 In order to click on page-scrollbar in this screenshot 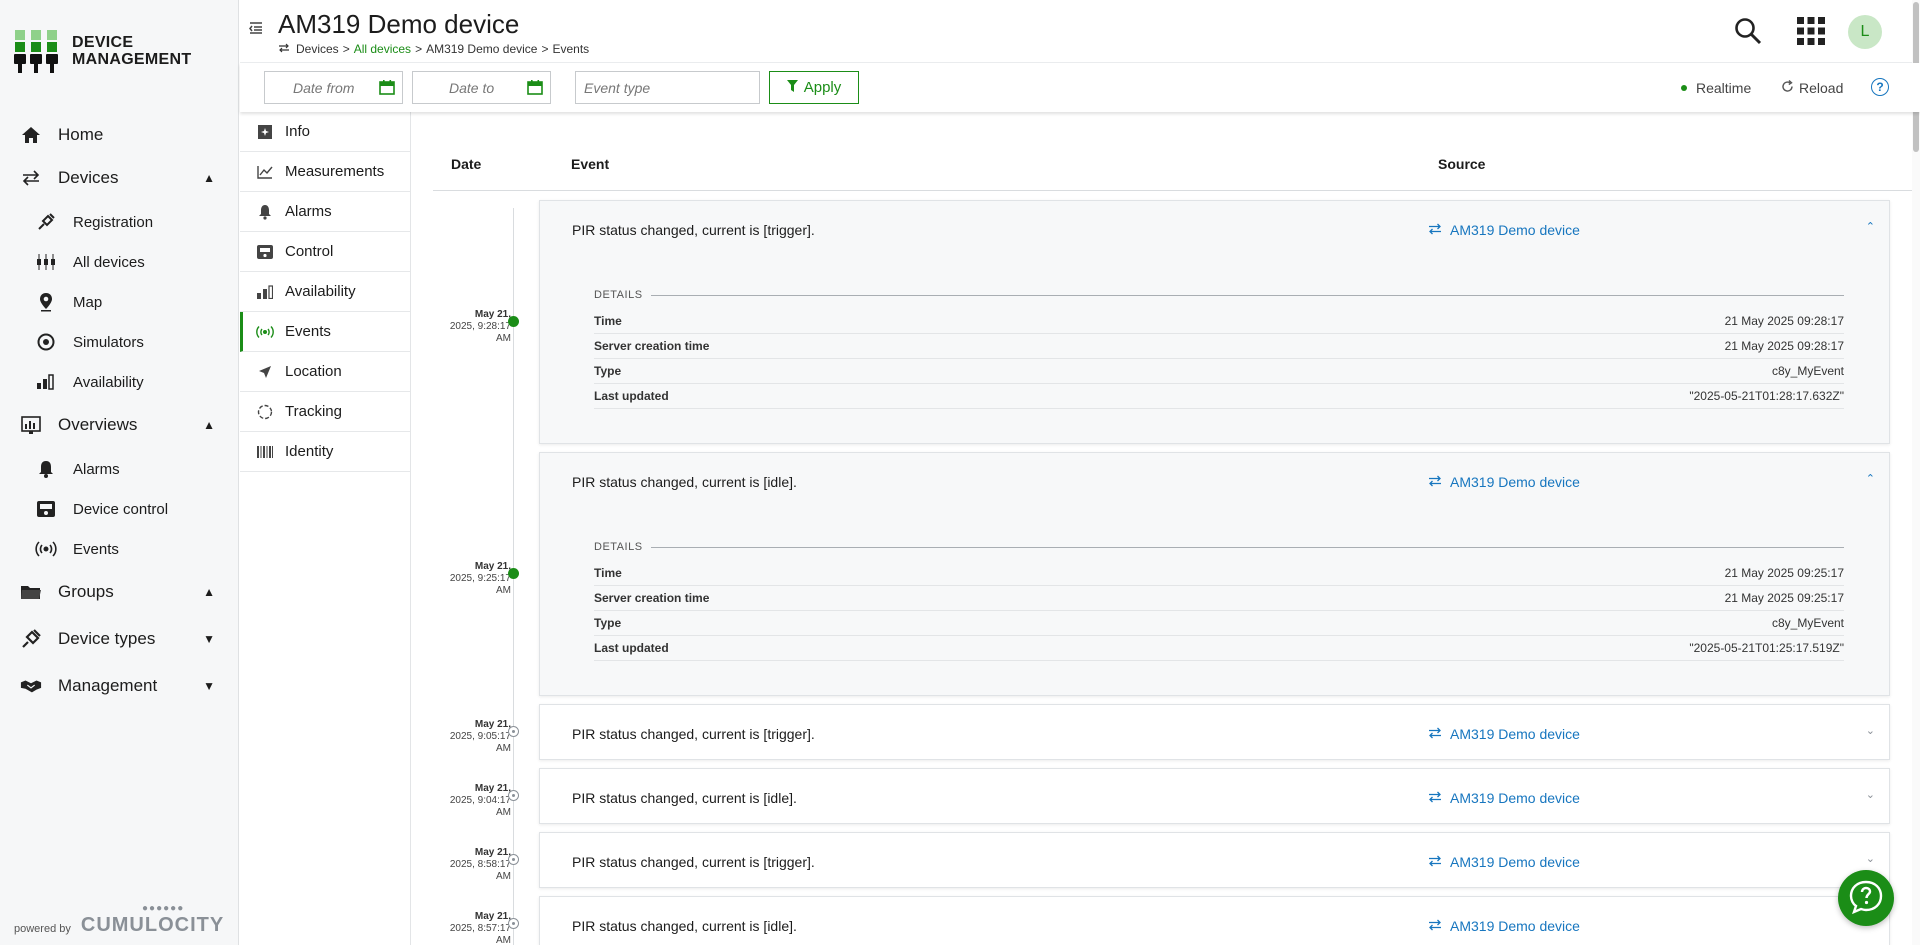, I will do `click(1916, 472)`.